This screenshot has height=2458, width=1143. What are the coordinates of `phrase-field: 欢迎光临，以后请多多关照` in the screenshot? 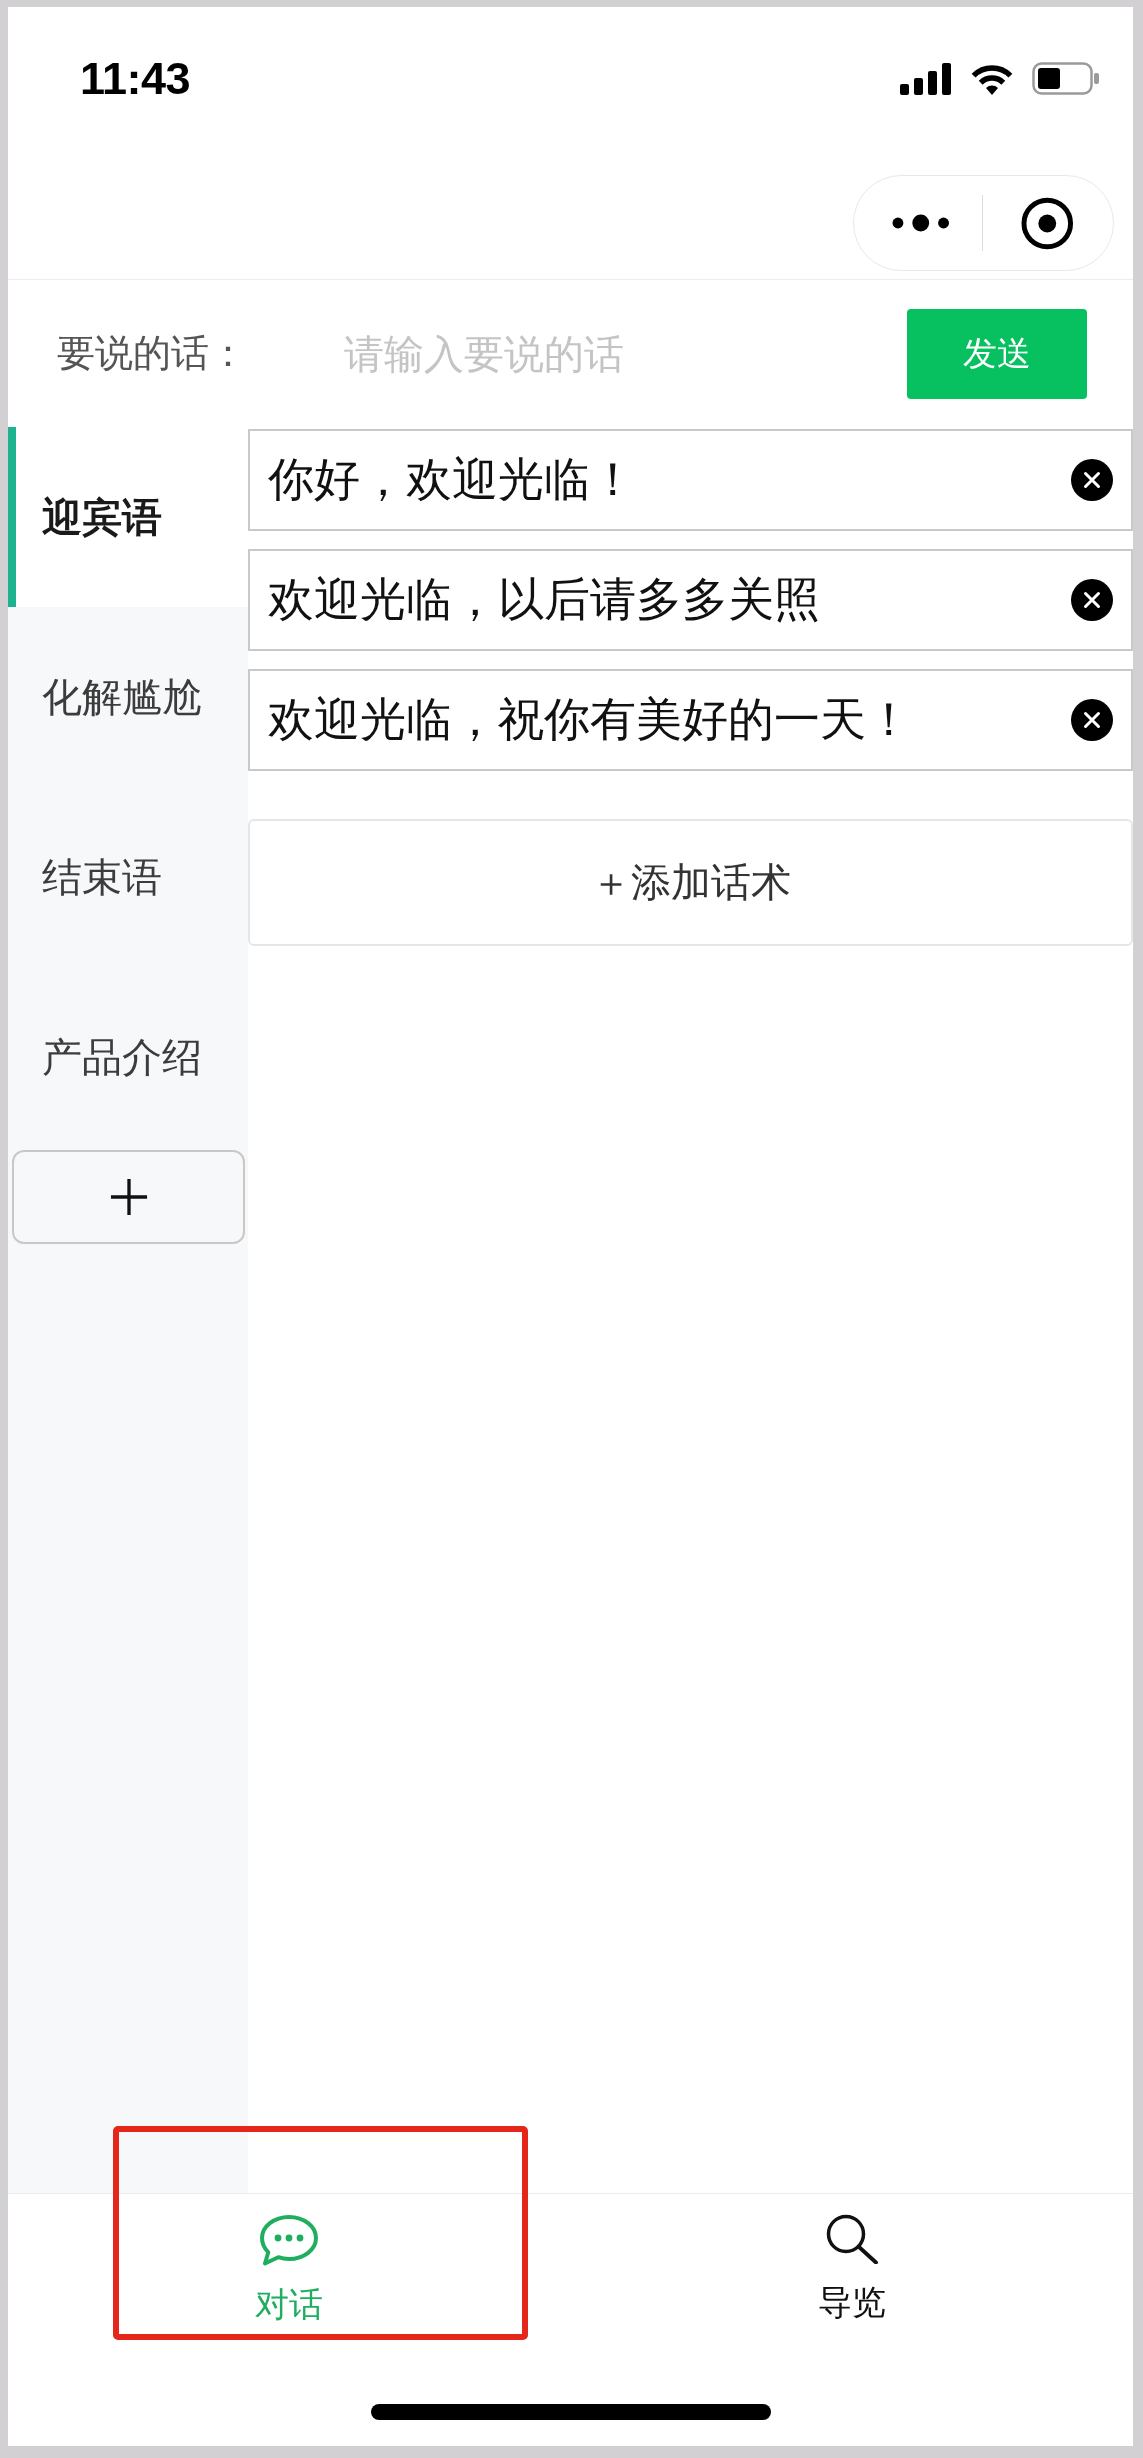 It's located at (690, 600).